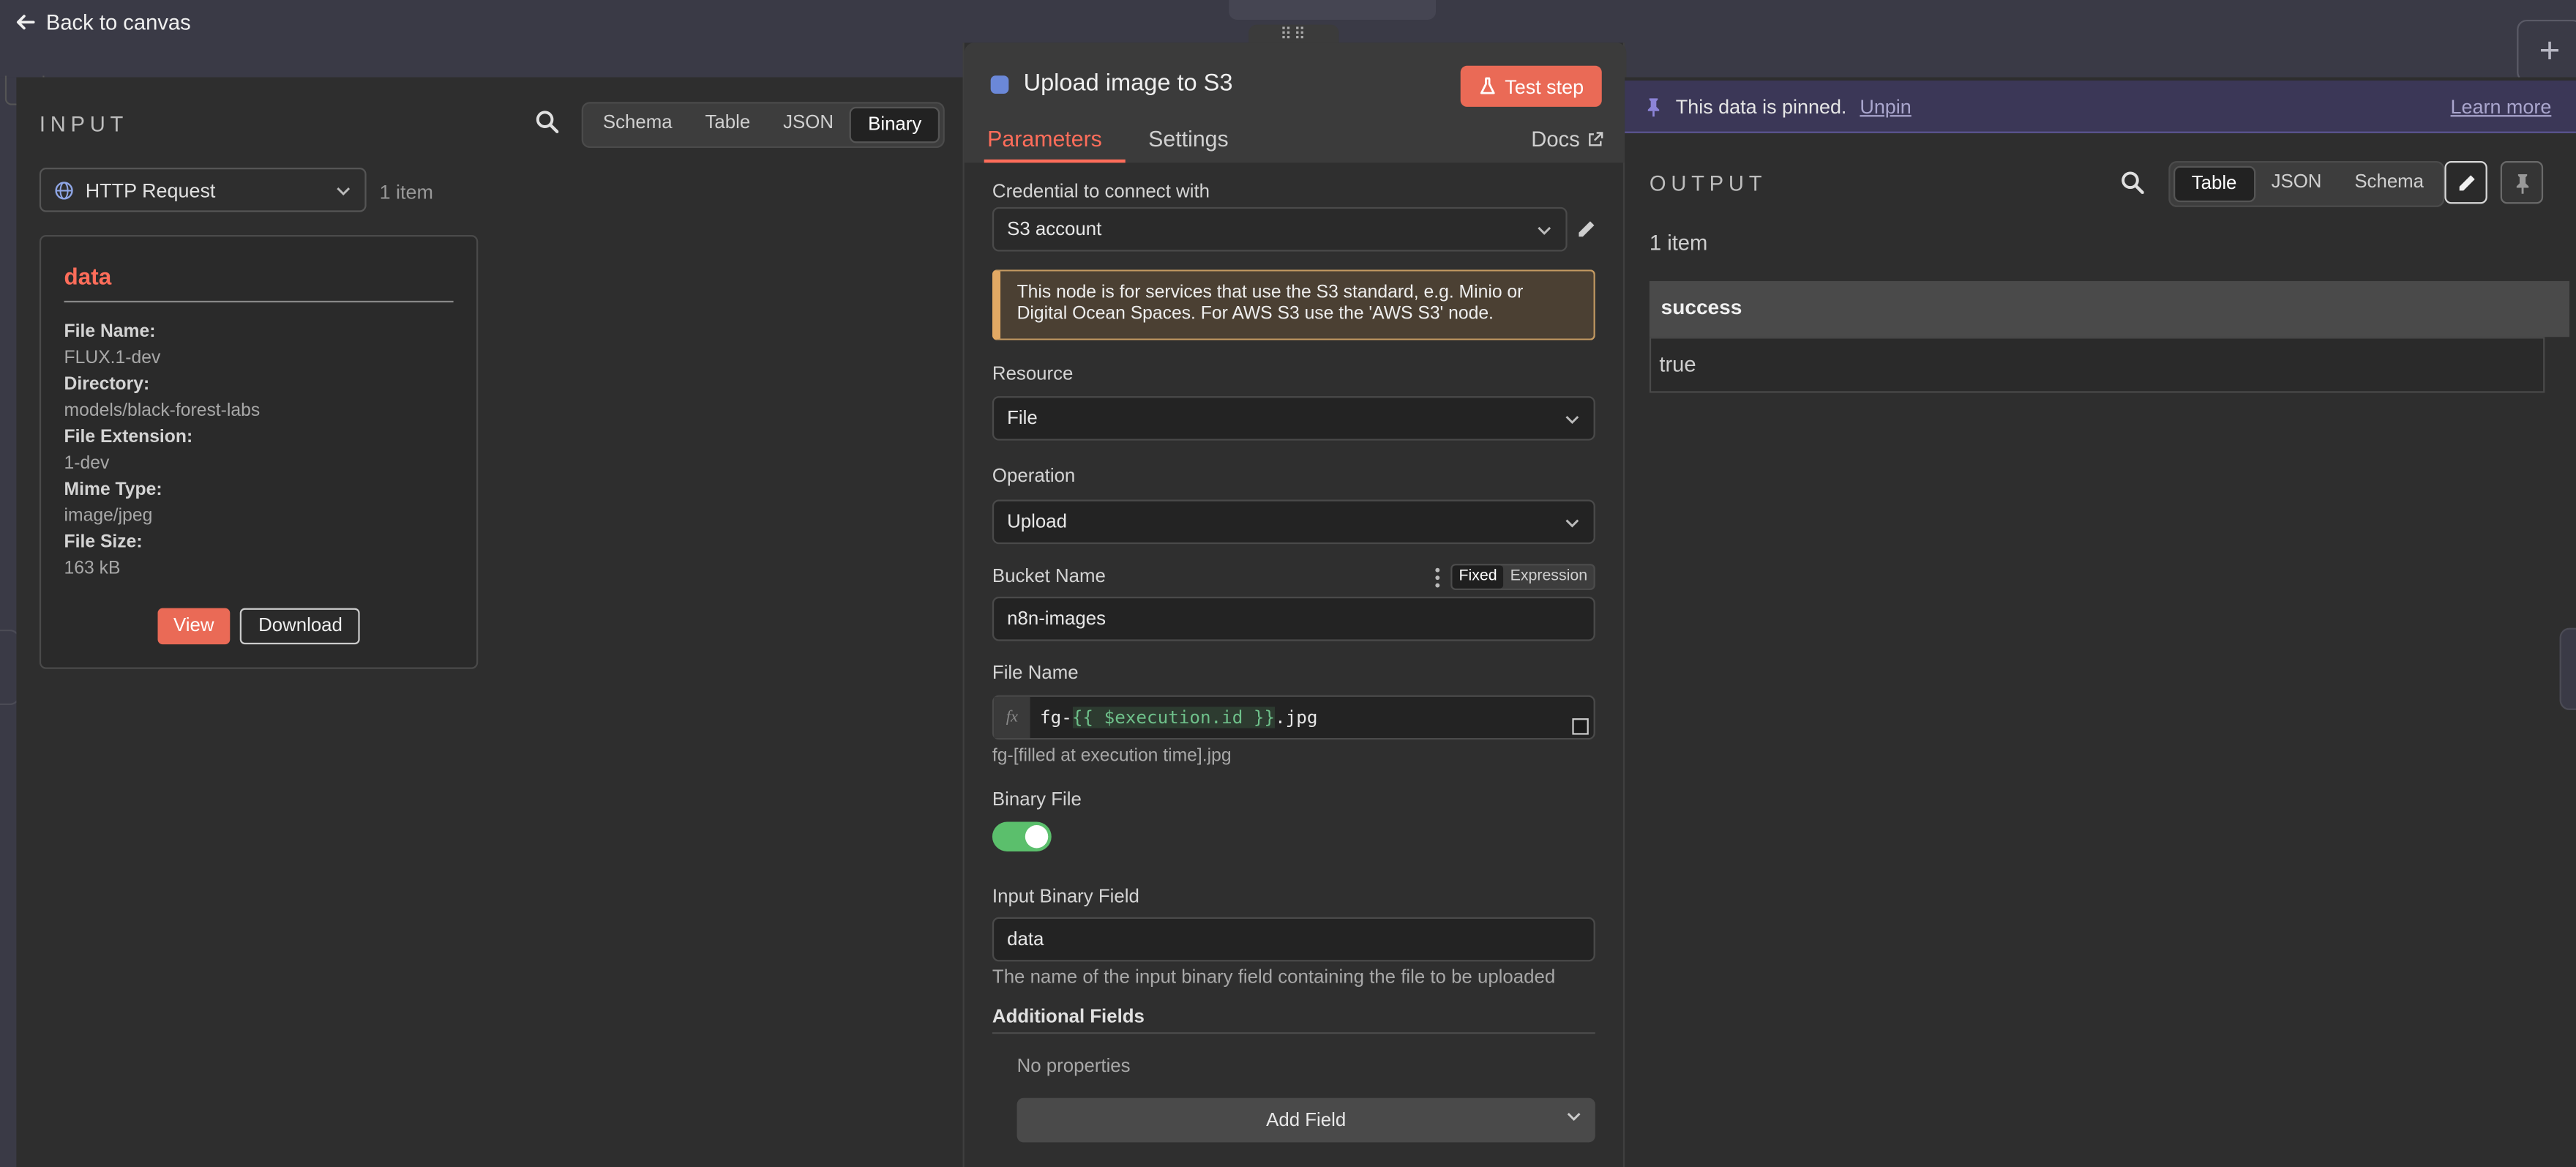 The width and height of the screenshot is (2576, 1167). What do you see at coordinates (259, 503) in the screenshot?
I see `binary-field: Mime Type: image/jpeg` at bounding box center [259, 503].